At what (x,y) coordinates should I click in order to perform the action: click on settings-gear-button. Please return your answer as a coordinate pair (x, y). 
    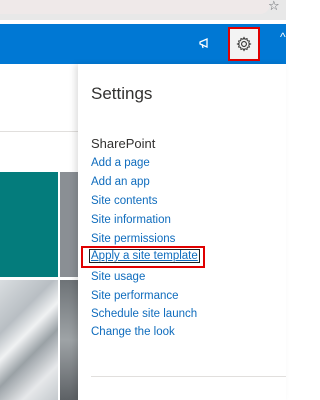
    Looking at the image, I should click on (244, 44).